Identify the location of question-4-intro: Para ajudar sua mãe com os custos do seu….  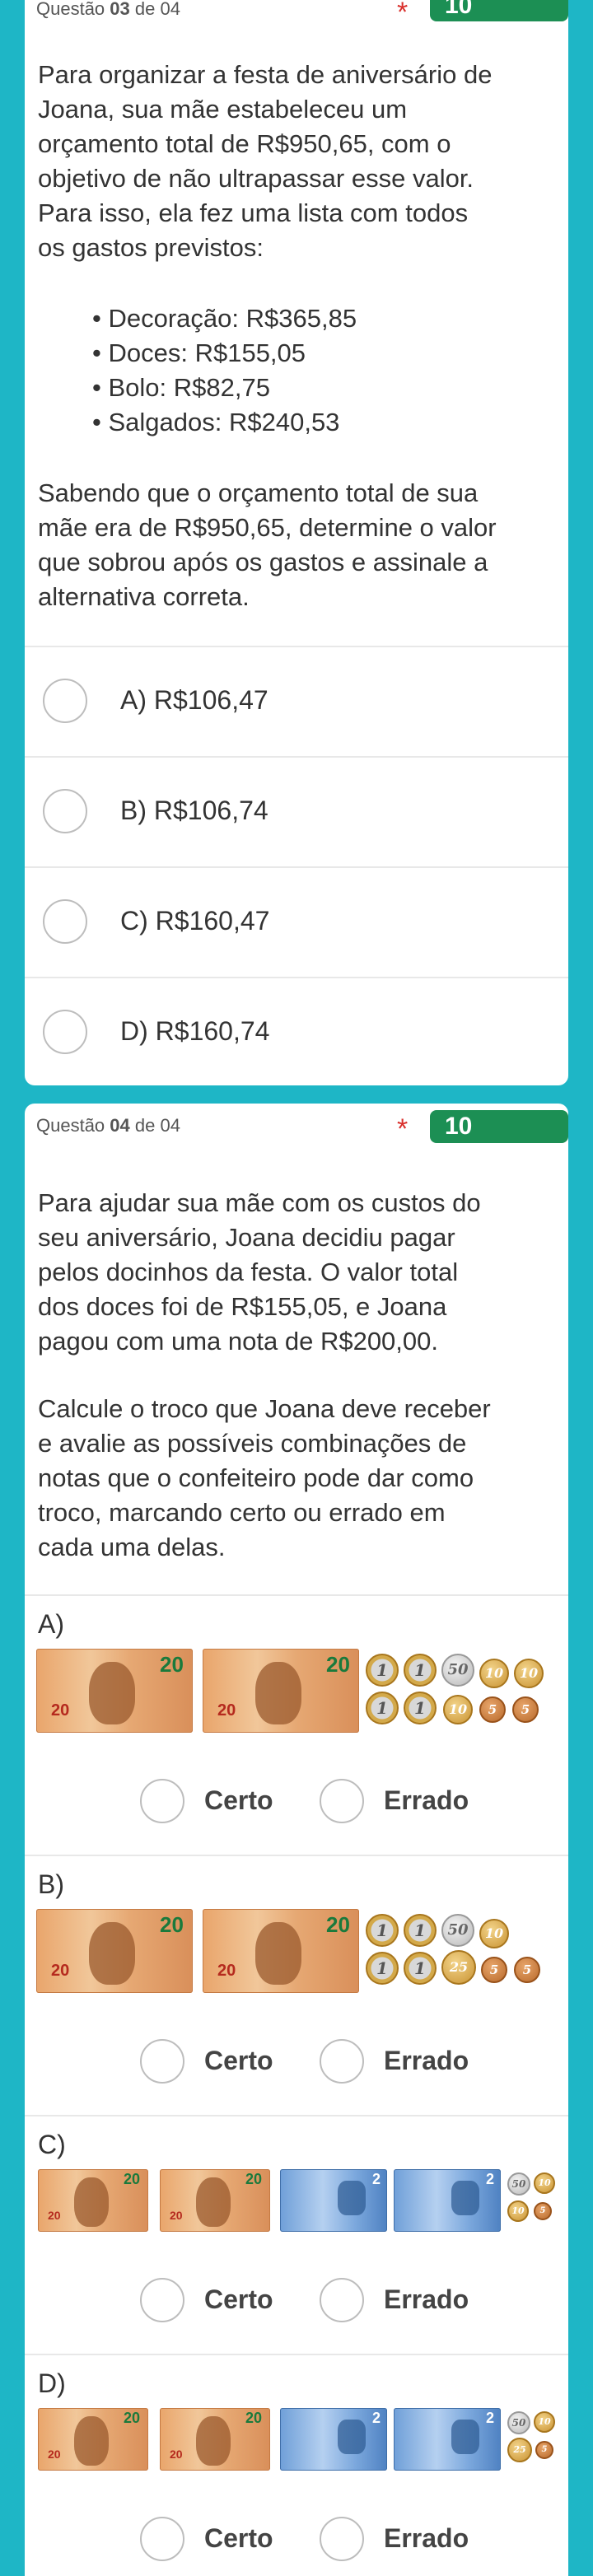
(259, 1272).